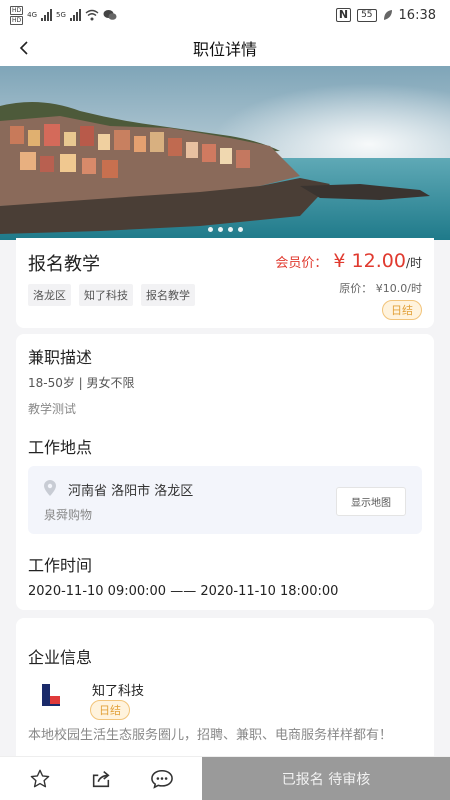  Describe the element at coordinates (68, 515) in the screenshot. I see `location-place: 泉舜购物` at that location.